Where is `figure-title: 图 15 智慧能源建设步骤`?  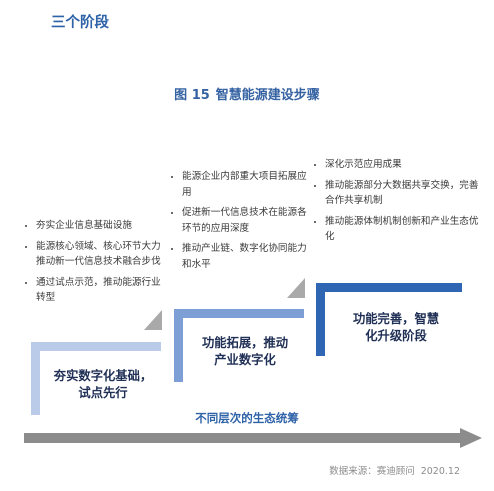 figure-title: 图 15 智慧能源建设步骤 is located at coordinates (247, 93).